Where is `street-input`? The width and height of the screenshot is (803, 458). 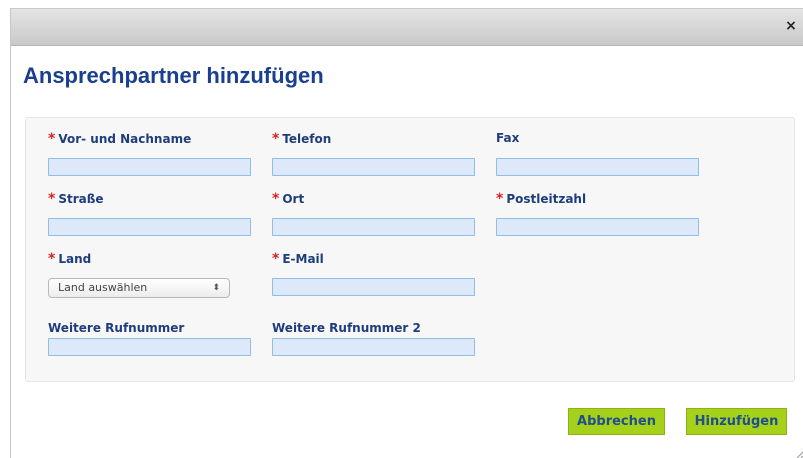 street-input is located at coordinates (149, 227).